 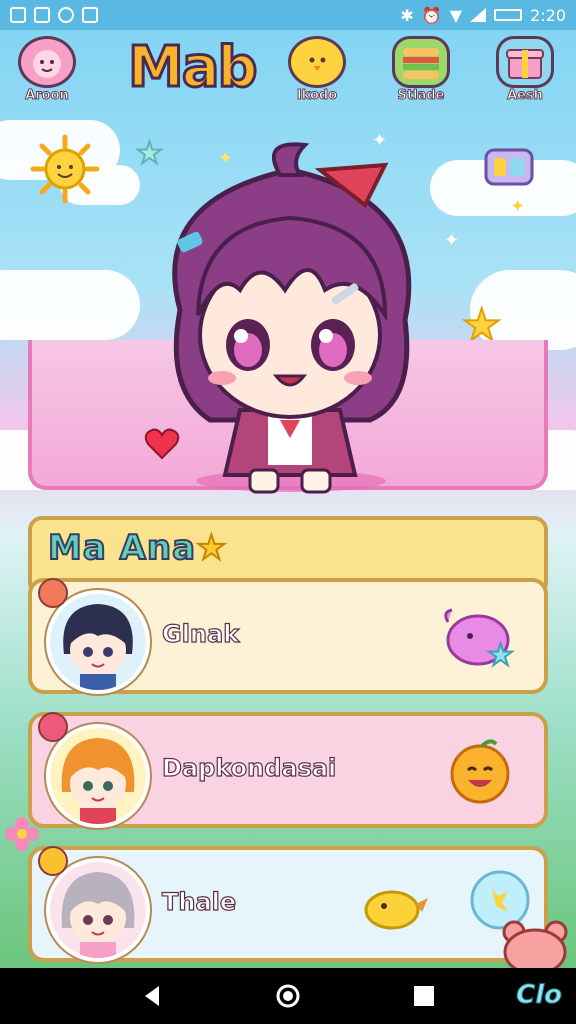 What do you see at coordinates (421, 62) in the screenshot?
I see `sandwich-icon` at bounding box center [421, 62].